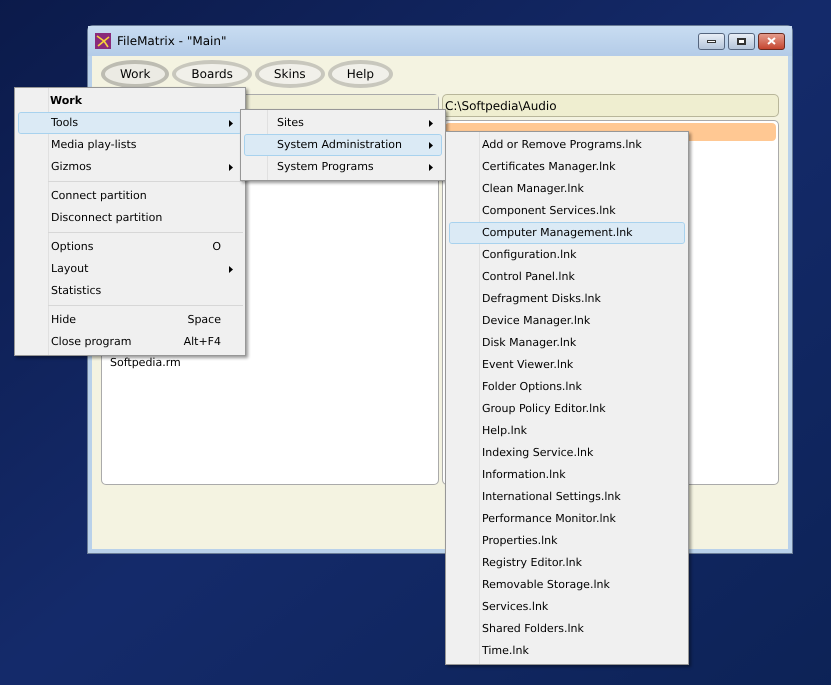 This screenshot has height=685, width=831. What do you see at coordinates (567, 563) in the screenshot?
I see `menu-item: Registry Editor.lnk` at bounding box center [567, 563].